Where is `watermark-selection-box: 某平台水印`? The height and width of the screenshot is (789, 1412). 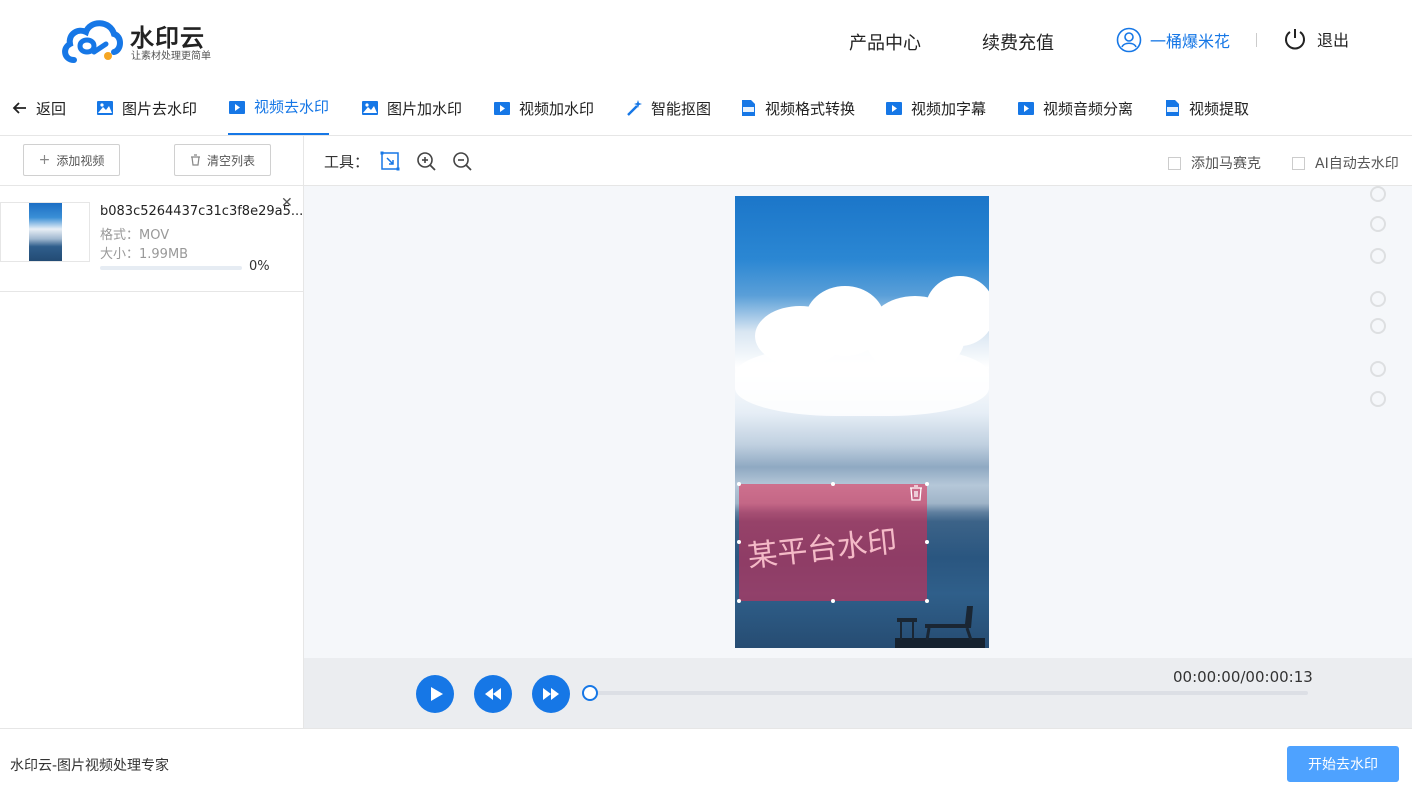 watermark-selection-box: 某平台水印 is located at coordinates (833, 542).